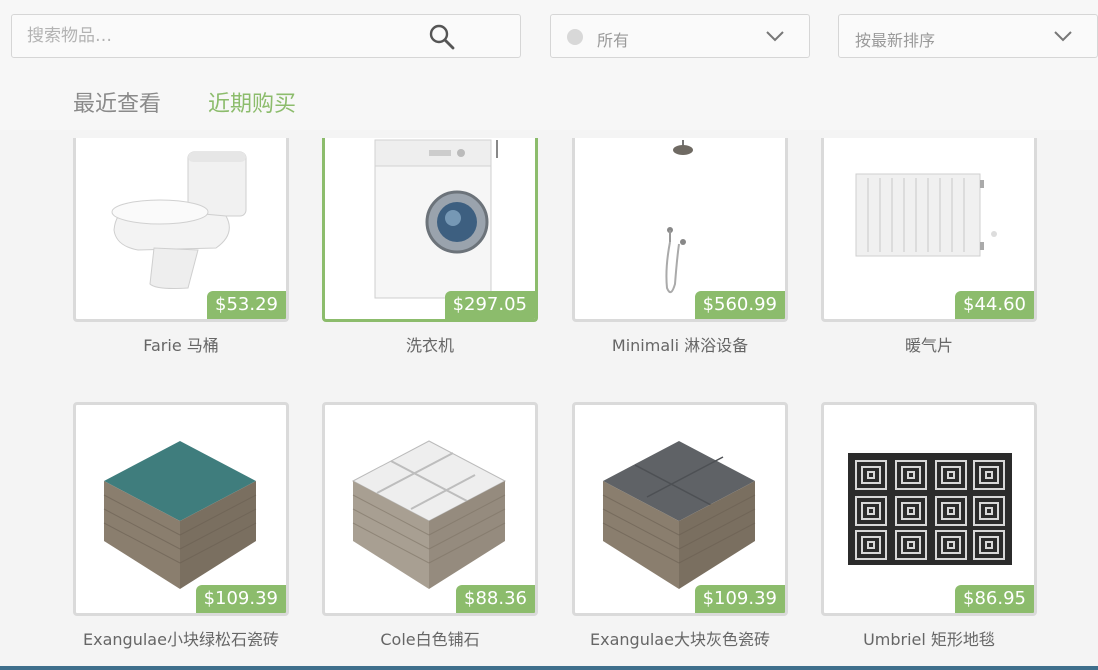 Image resolution: width=1098 pixels, height=670 pixels. I want to click on search-icon, so click(442, 37).